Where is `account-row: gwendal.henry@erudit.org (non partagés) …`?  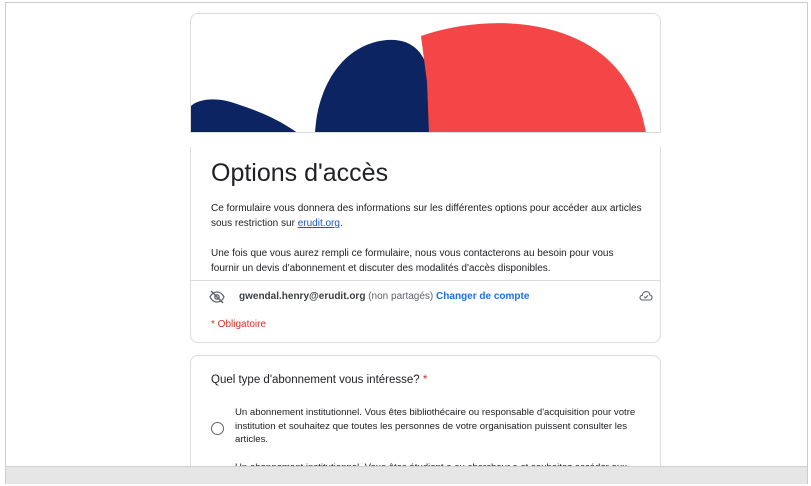
account-row: gwendal.henry@erudit.org (non partagés) … is located at coordinates (431, 297).